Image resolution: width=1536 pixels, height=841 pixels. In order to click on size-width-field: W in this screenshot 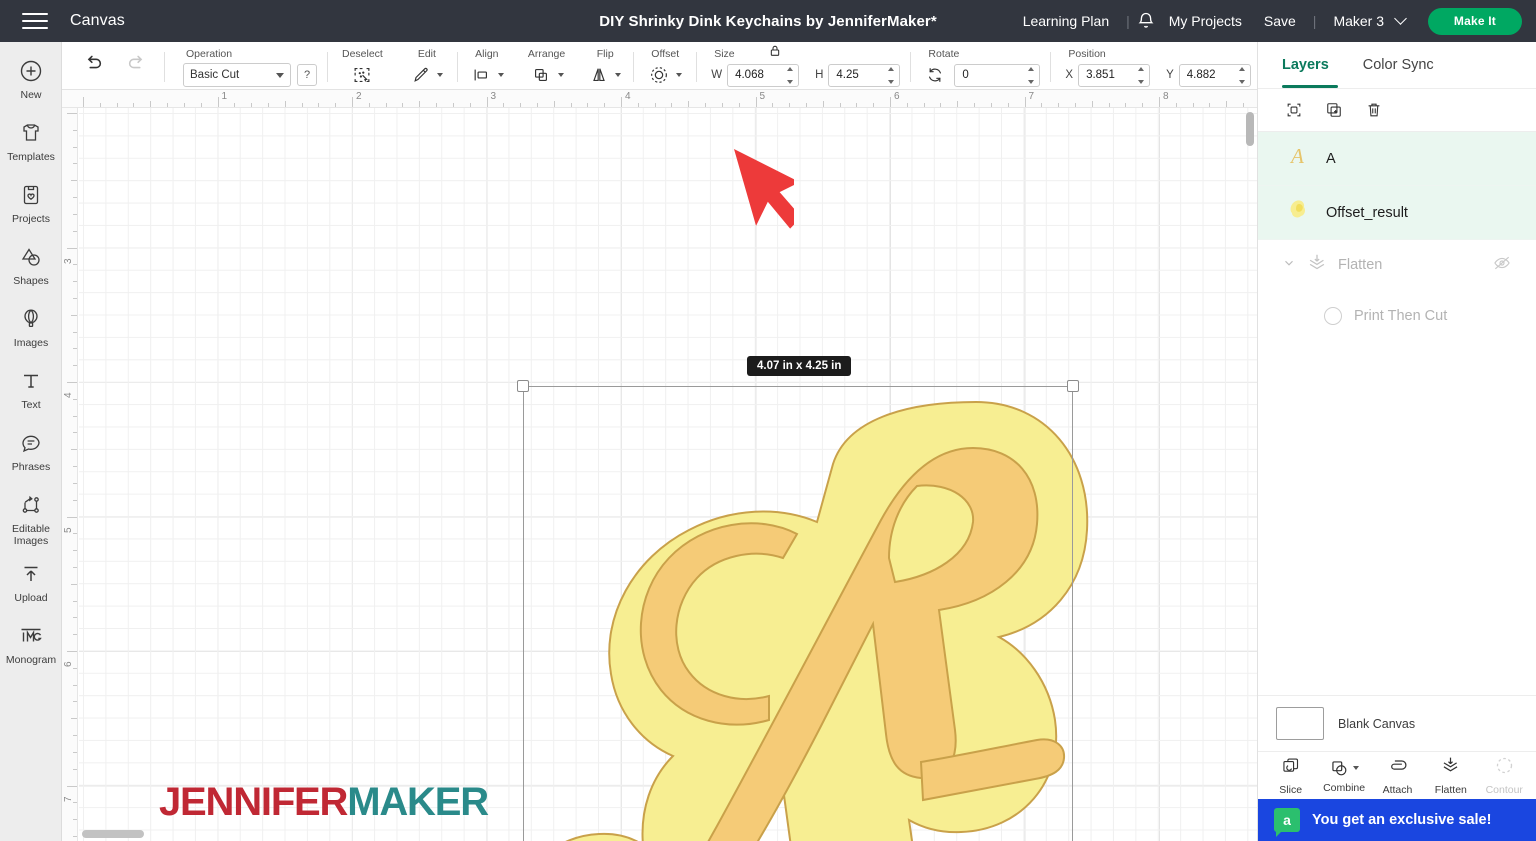, I will do `click(755, 75)`.